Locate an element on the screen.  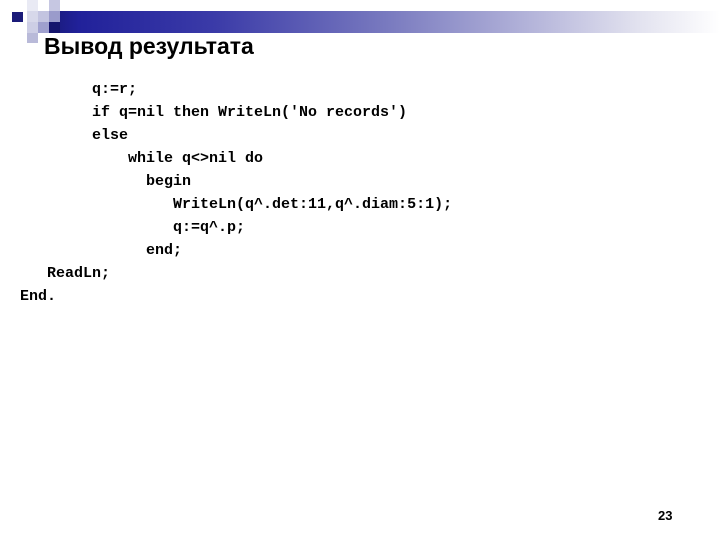
code-line: q:=q^.p; is located at coordinates (133, 227).